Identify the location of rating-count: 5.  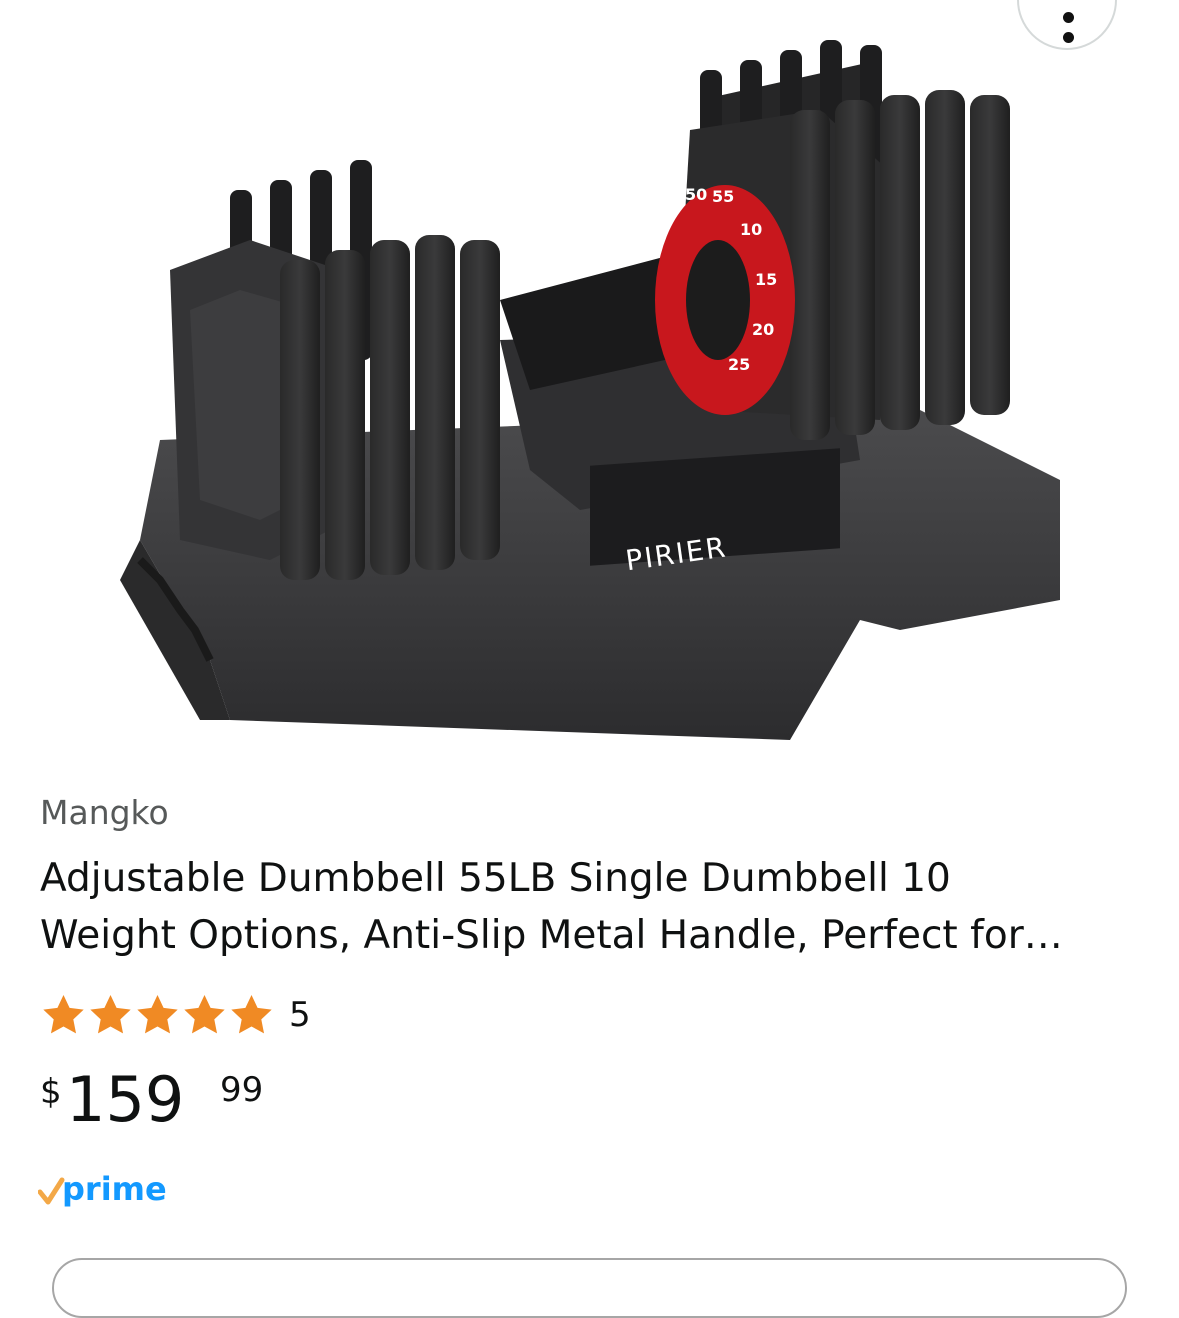
(300, 1015).